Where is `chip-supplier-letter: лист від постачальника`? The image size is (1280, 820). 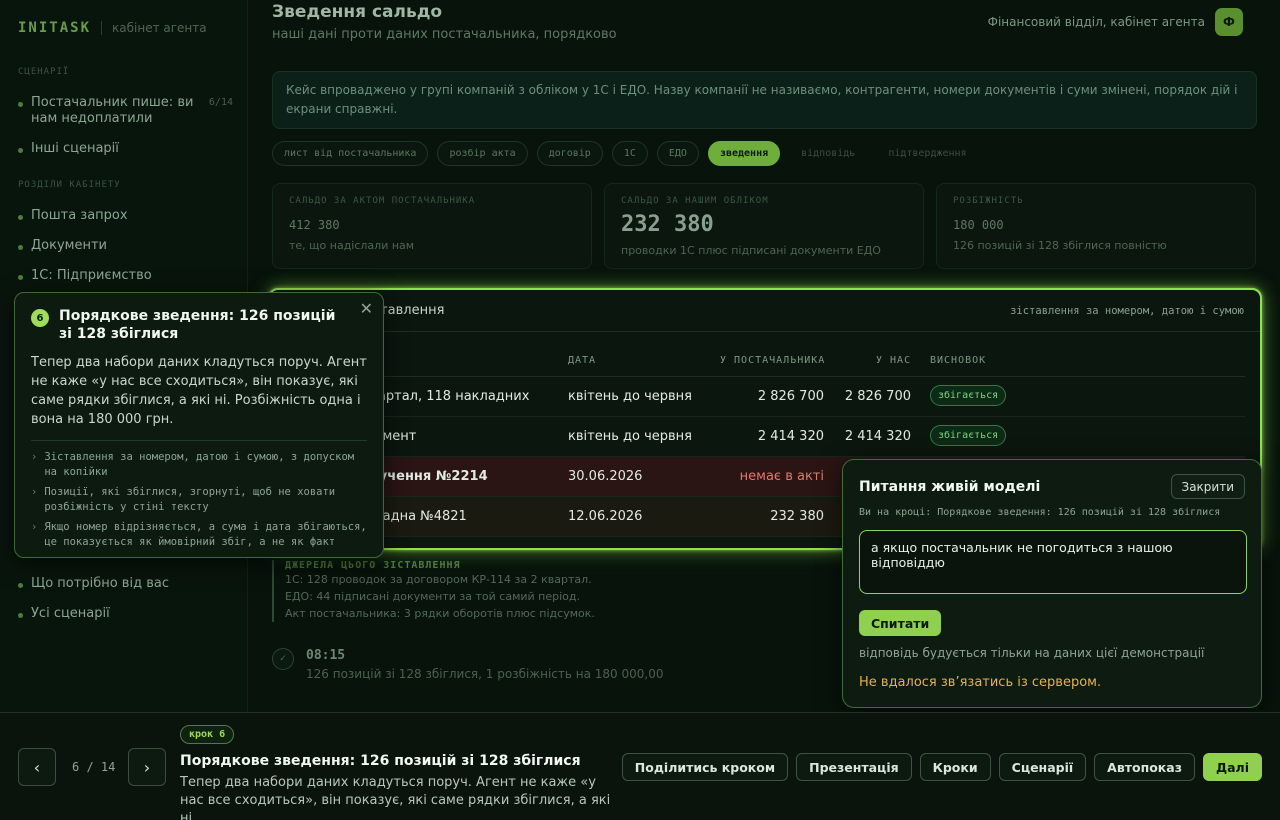 chip-supplier-letter: лист від постачальника is located at coordinates (350, 153).